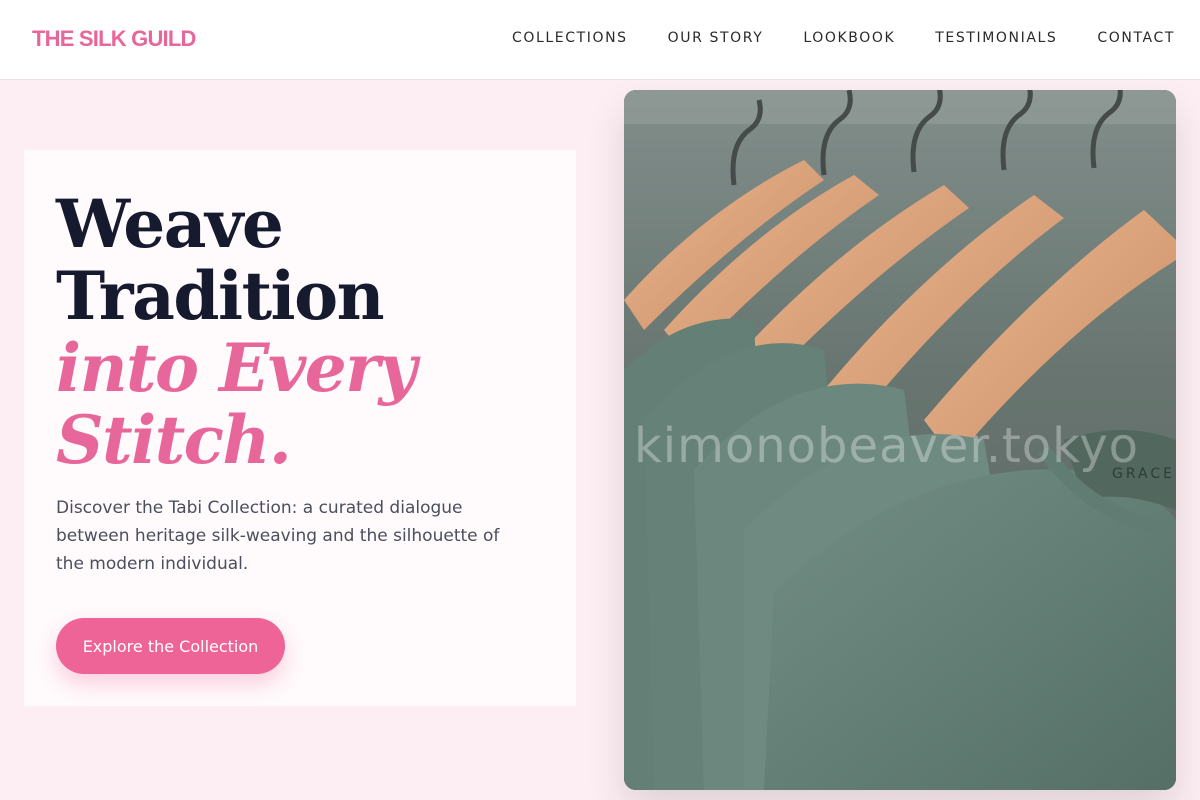 The image size is (1200, 800). Describe the element at coordinates (114, 39) in the screenshot. I see `brand-logo: THE SILK GUILD` at that location.